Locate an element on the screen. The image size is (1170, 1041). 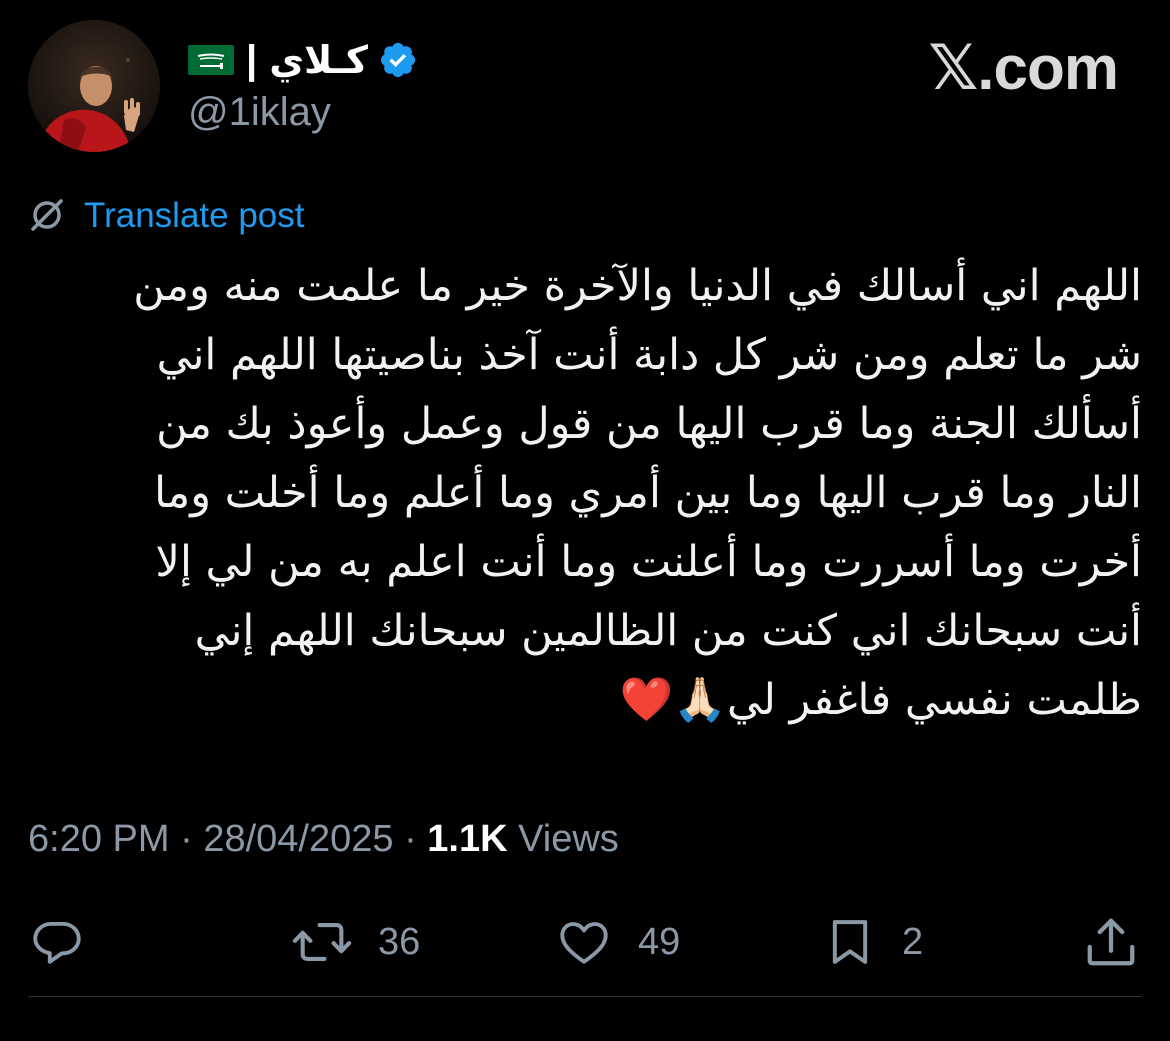
like-count: 49 is located at coordinates (659, 942).